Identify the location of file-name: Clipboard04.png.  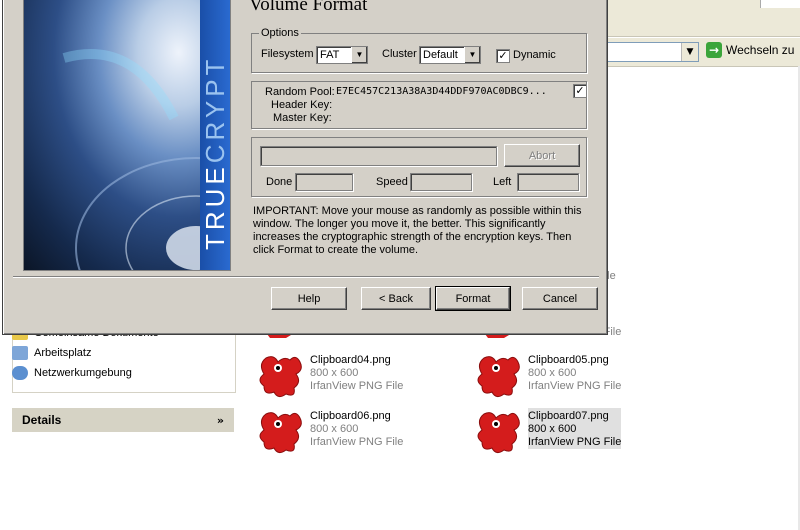
(350, 360).